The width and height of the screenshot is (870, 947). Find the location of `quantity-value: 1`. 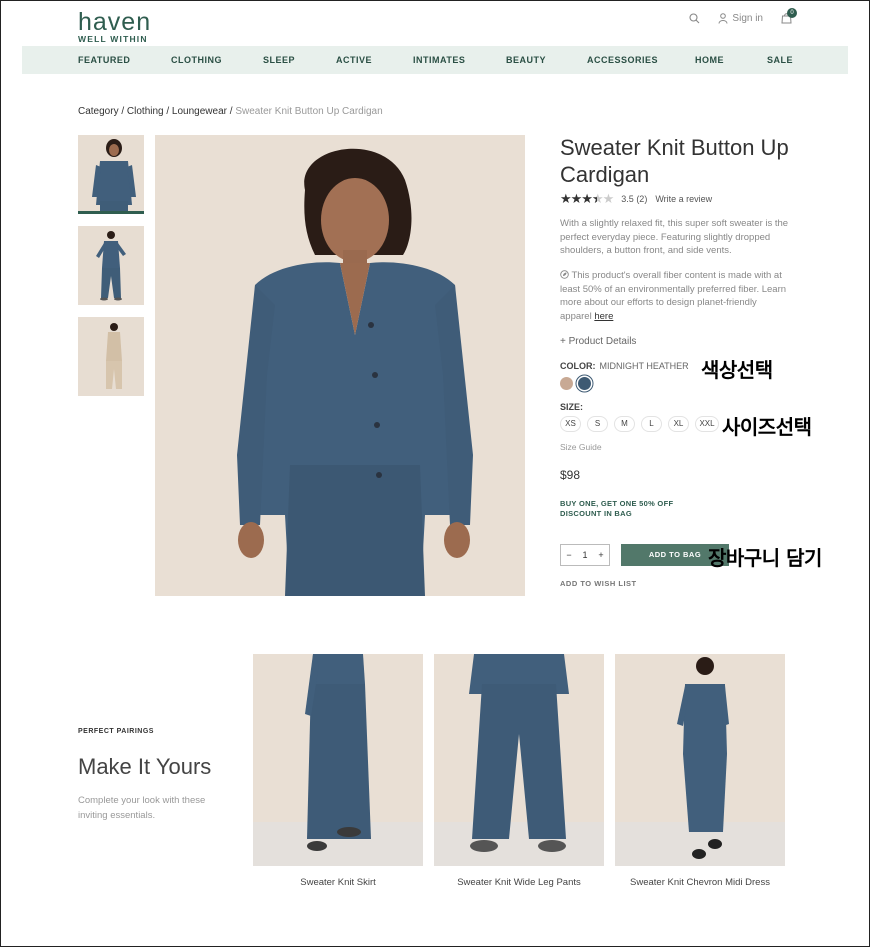

quantity-value: 1 is located at coordinates (584, 555).